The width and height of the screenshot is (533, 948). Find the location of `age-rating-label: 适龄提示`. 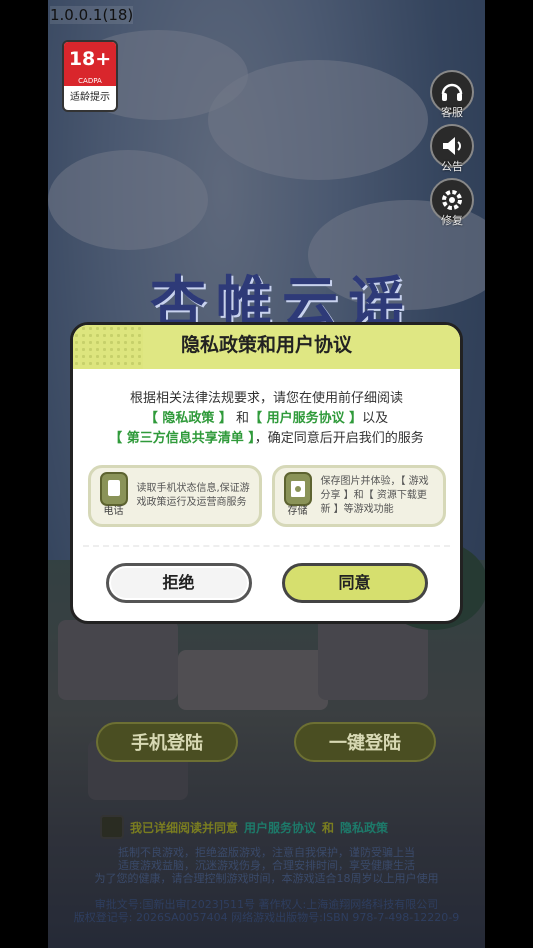

age-rating-label: 适龄提示 is located at coordinates (90, 97).